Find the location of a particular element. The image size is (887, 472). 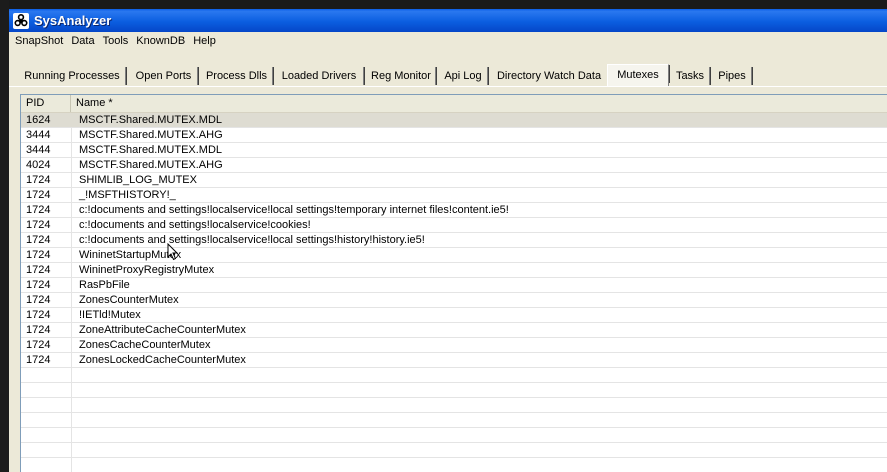

tab-directory-watch-data: Directory Watch Data is located at coordinates (550, 76).